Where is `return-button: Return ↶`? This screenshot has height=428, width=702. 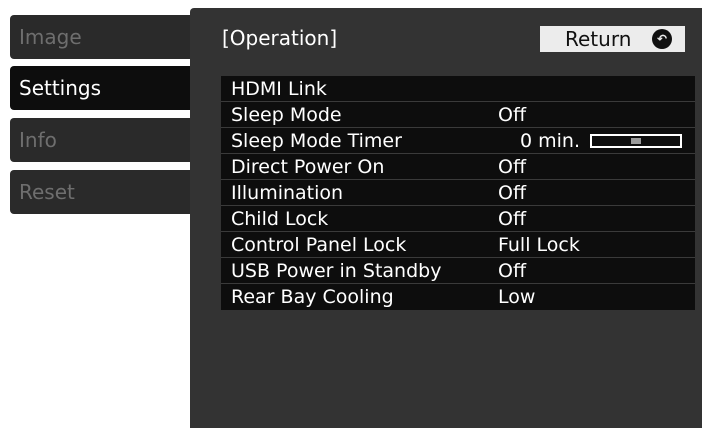
return-button: Return ↶ is located at coordinates (612, 39).